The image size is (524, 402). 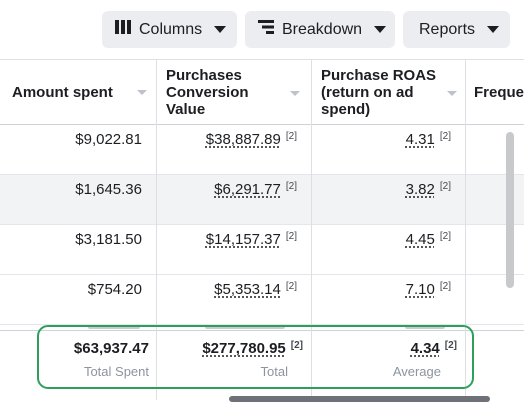 I want to click on purchases-value-cell: $6,291.77 [2], so click(x=231, y=200).